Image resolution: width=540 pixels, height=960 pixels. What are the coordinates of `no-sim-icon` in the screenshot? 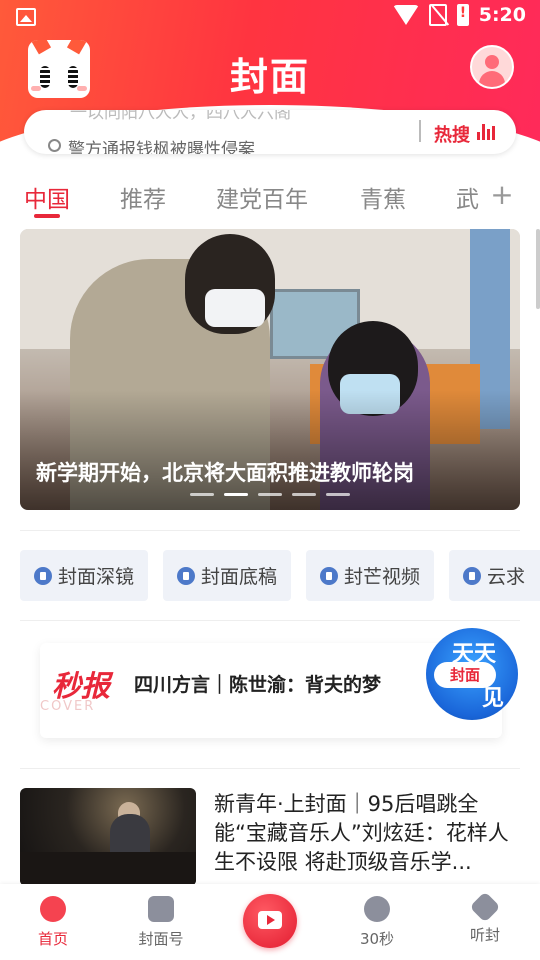 It's located at (437, 15).